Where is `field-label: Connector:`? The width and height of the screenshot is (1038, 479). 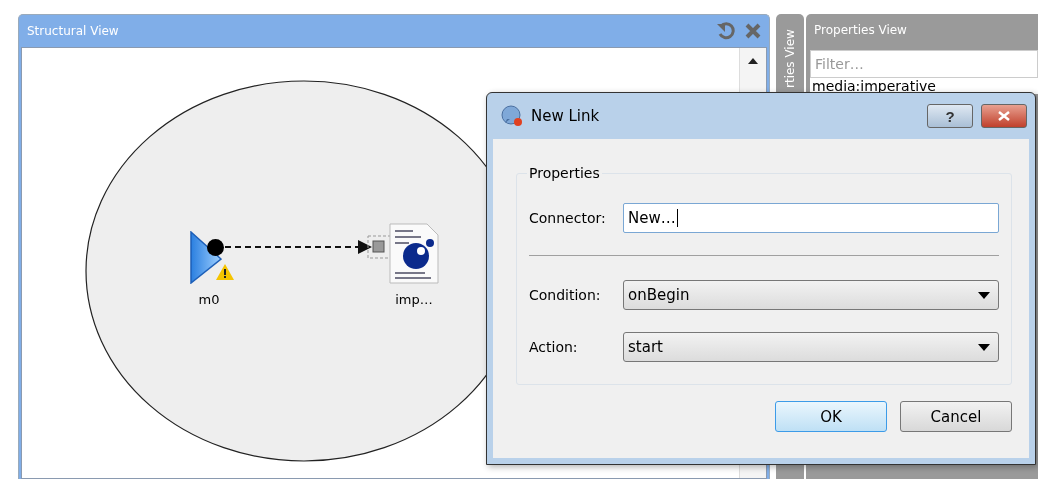 field-label: Connector: is located at coordinates (568, 218).